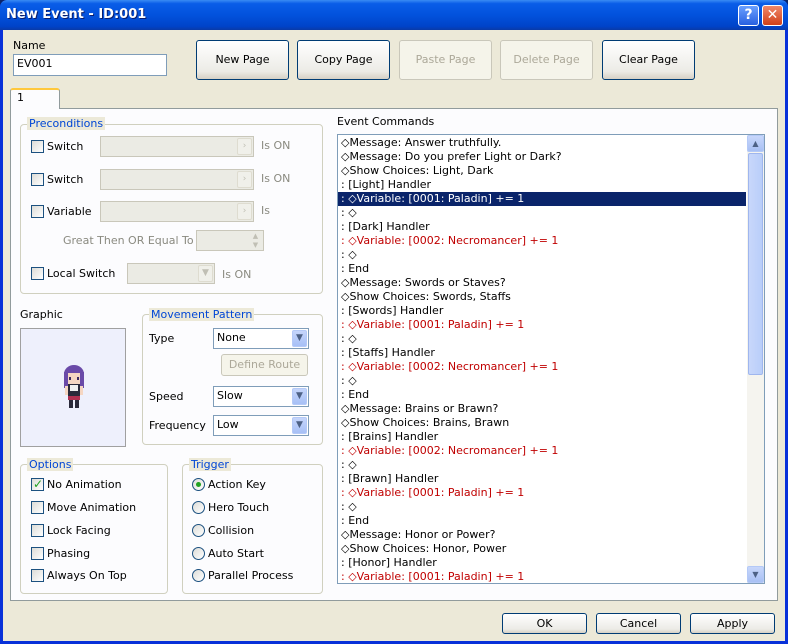 Image resolution: width=788 pixels, height=644 pixels. Describe the element at coordinates (177, 146) in the screenshot. I see `switch1-select: ›` at that location.